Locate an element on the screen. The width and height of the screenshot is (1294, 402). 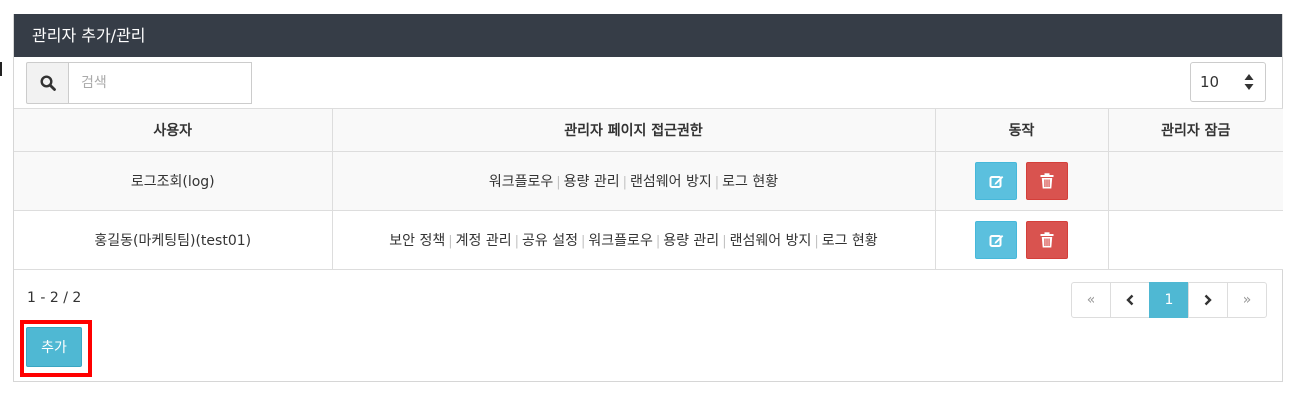
col-header-user: 사용자 is located at coordinates (173, 130).